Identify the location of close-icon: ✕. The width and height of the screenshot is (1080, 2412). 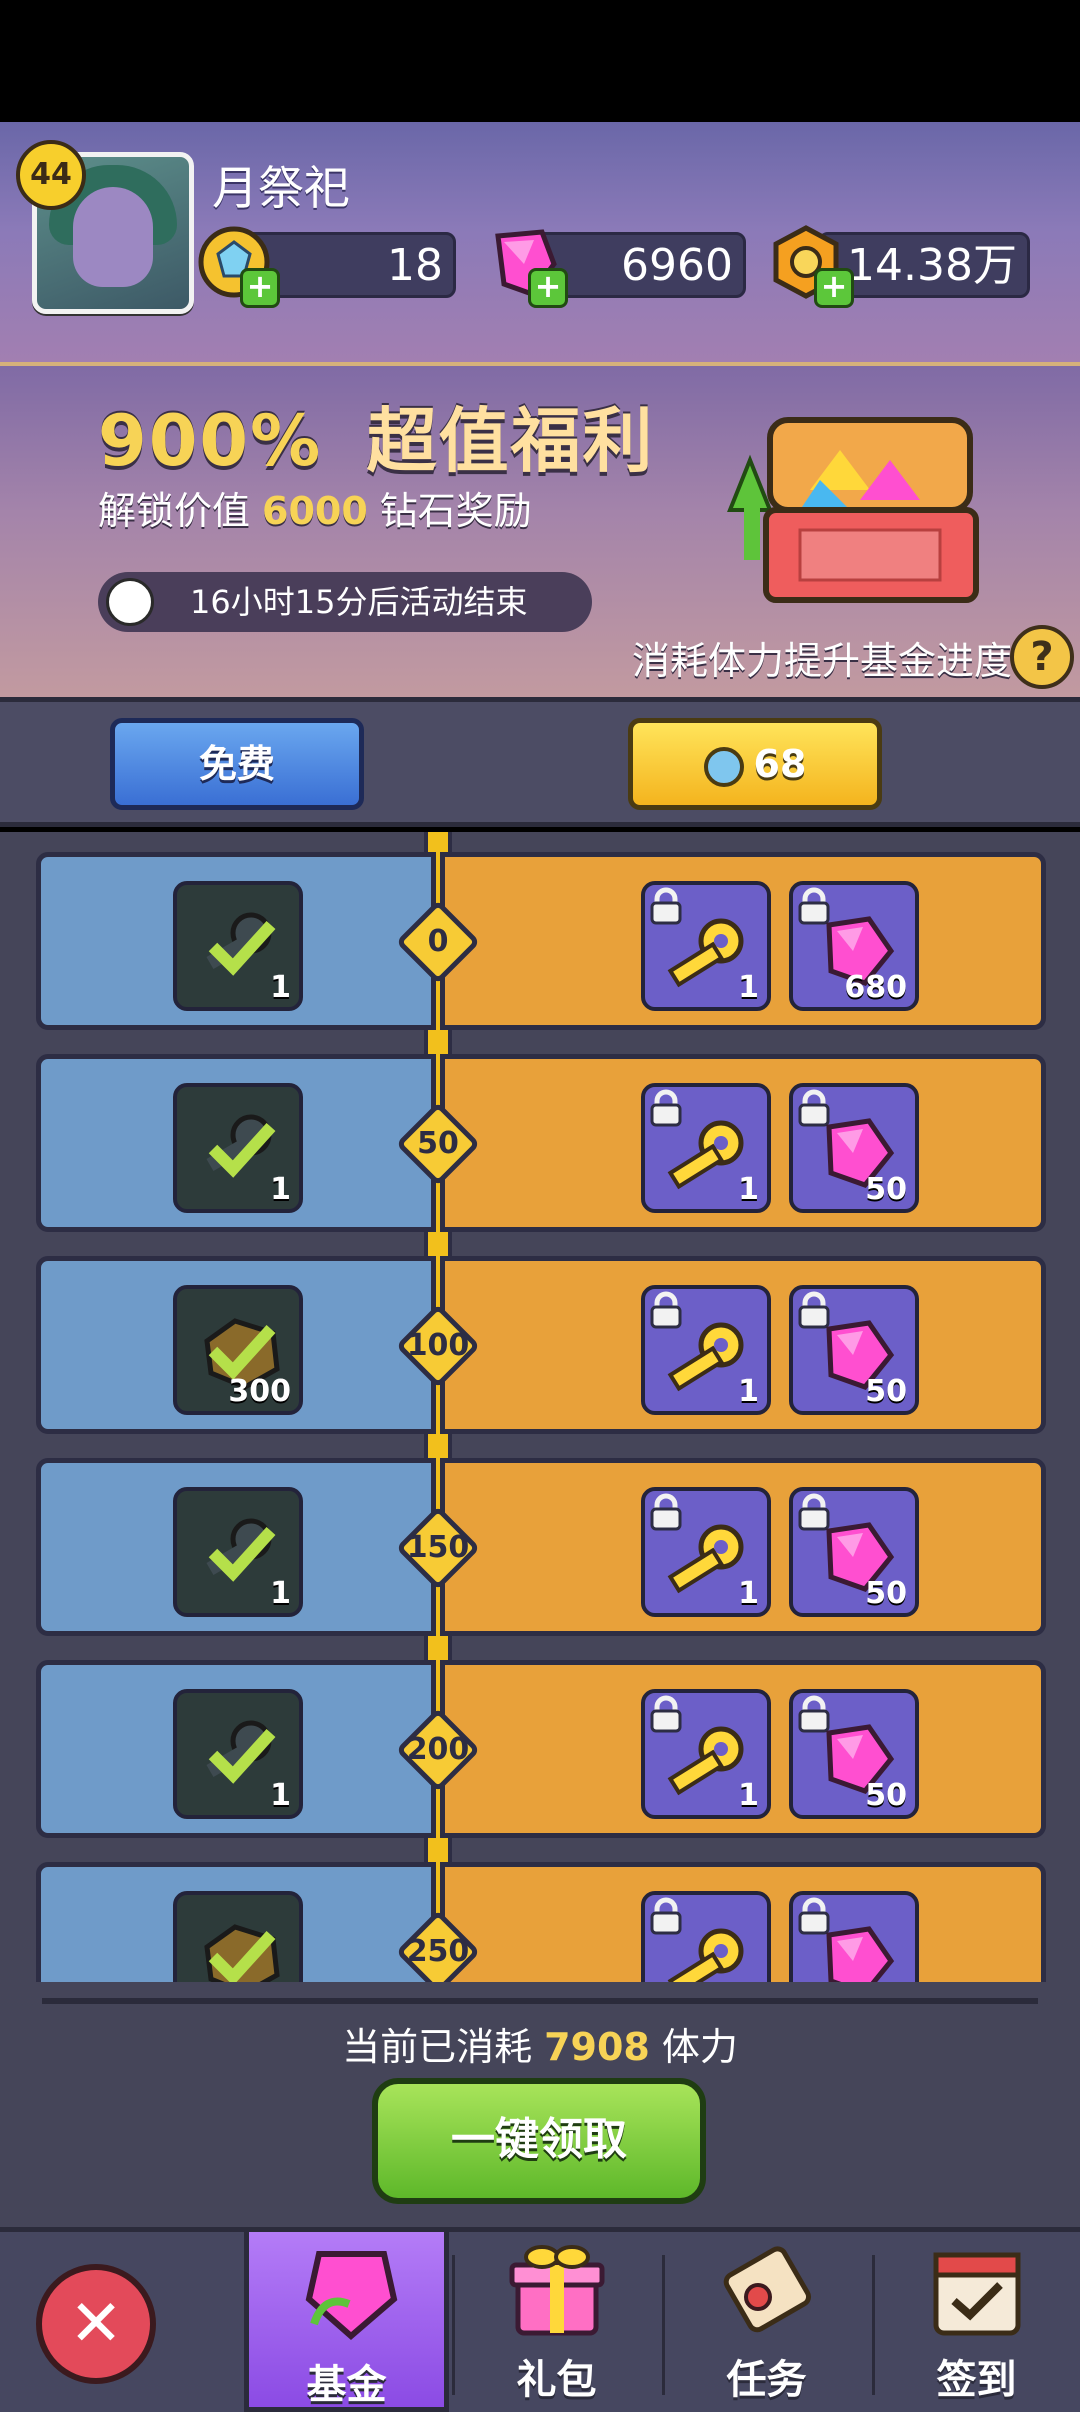
(96, 2324).